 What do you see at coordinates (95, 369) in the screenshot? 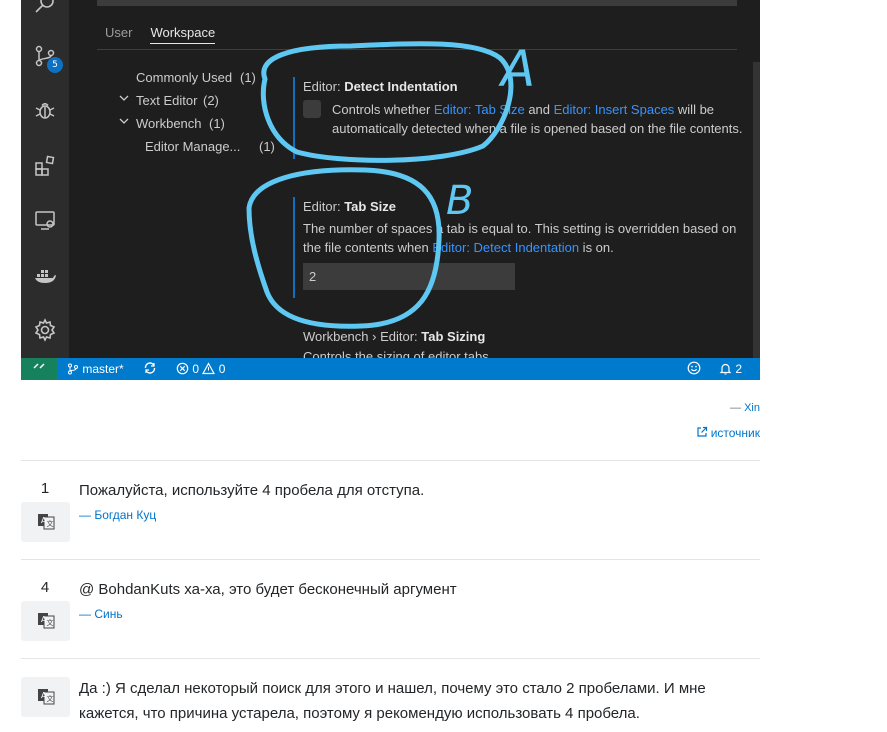
I see `branch-indicator: master*` at bounding box center [95, 369].